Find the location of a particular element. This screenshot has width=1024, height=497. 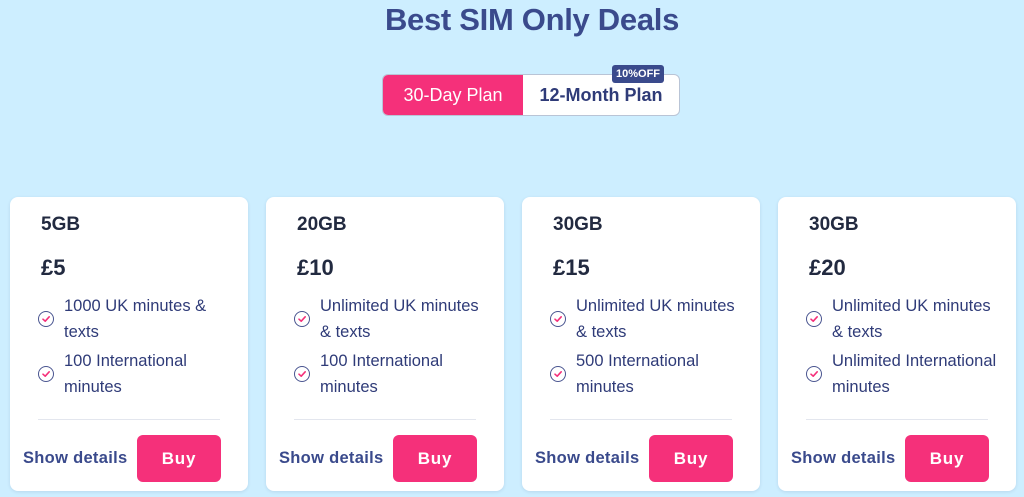

feature-text: 1000 UK minutes & texts is located at coordinates (135, 319).